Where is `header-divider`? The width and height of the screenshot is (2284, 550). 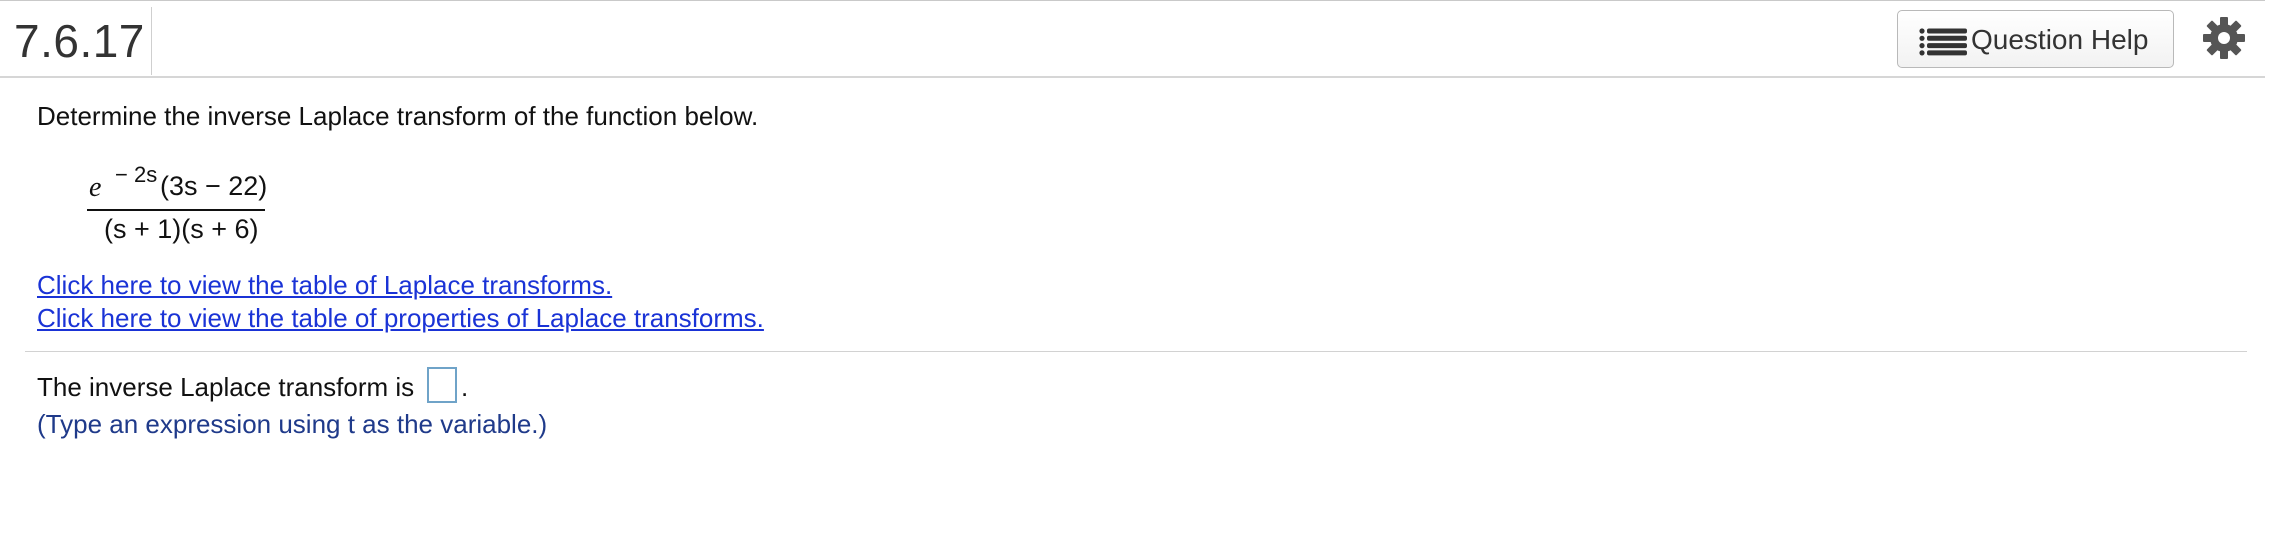 header-divider is located at coordinates (151, 41).